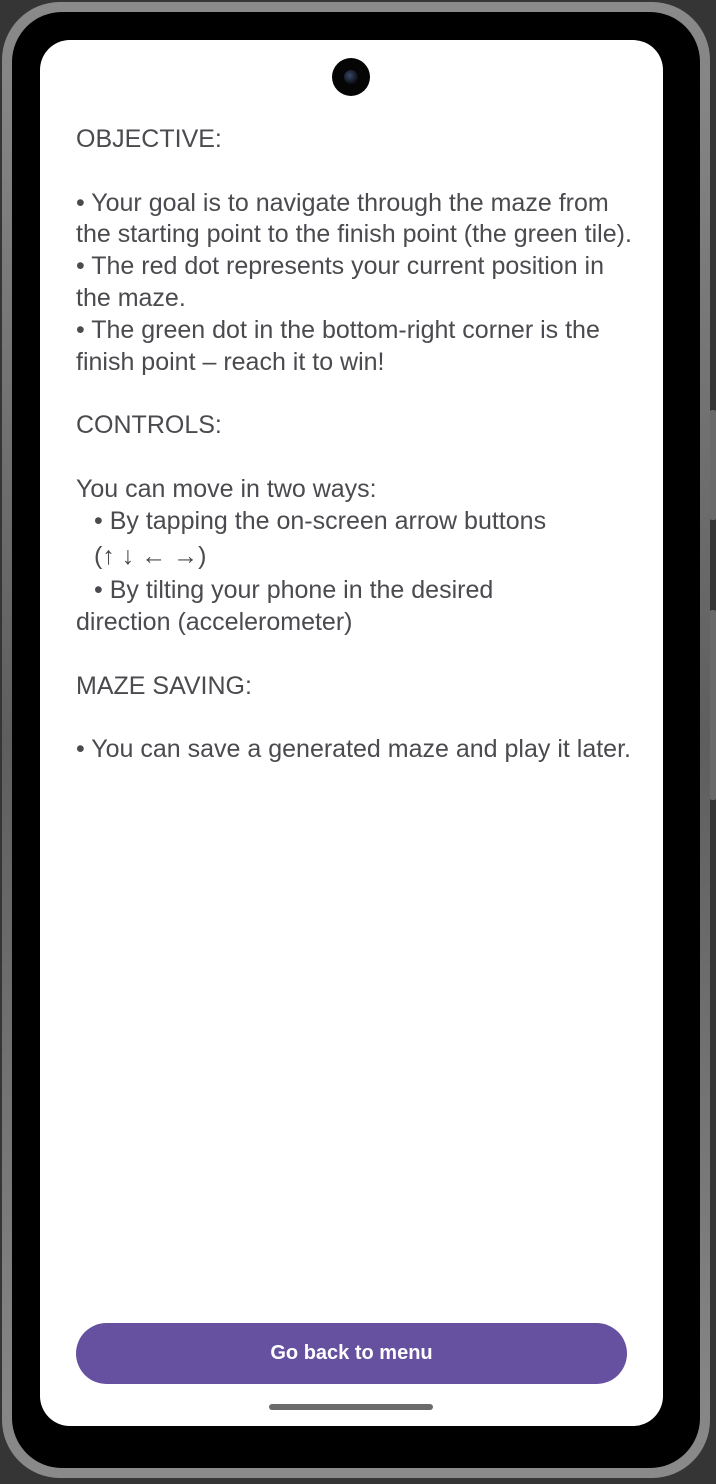  I want to click on controls-item: • By tapping the on-screen arrow buttons, so click(320, 520).